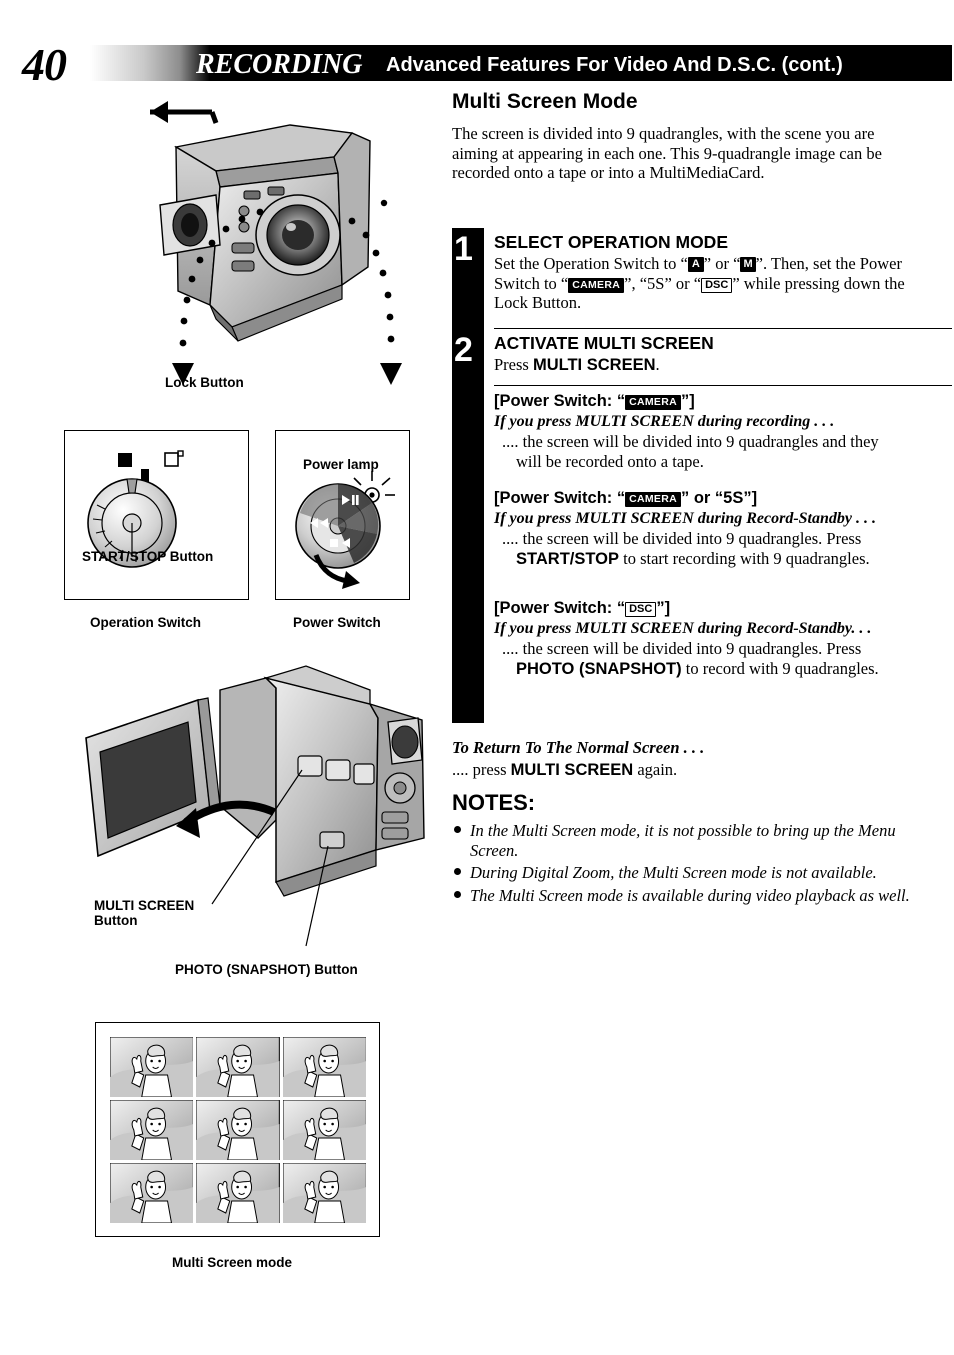 This screenshot has height=1355, width=954. What do you see at coordinates (463, 350) in the screenshot?
I see `step-2-number: 2` at bounding box center [463, 350].